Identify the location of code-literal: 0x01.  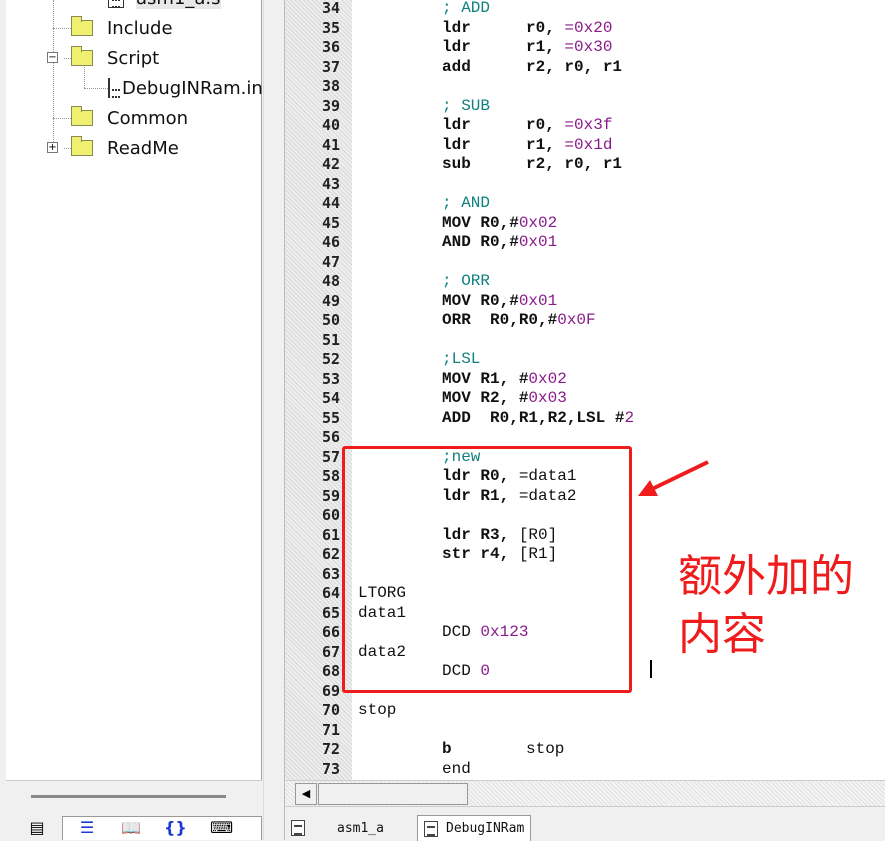
(538, 300).